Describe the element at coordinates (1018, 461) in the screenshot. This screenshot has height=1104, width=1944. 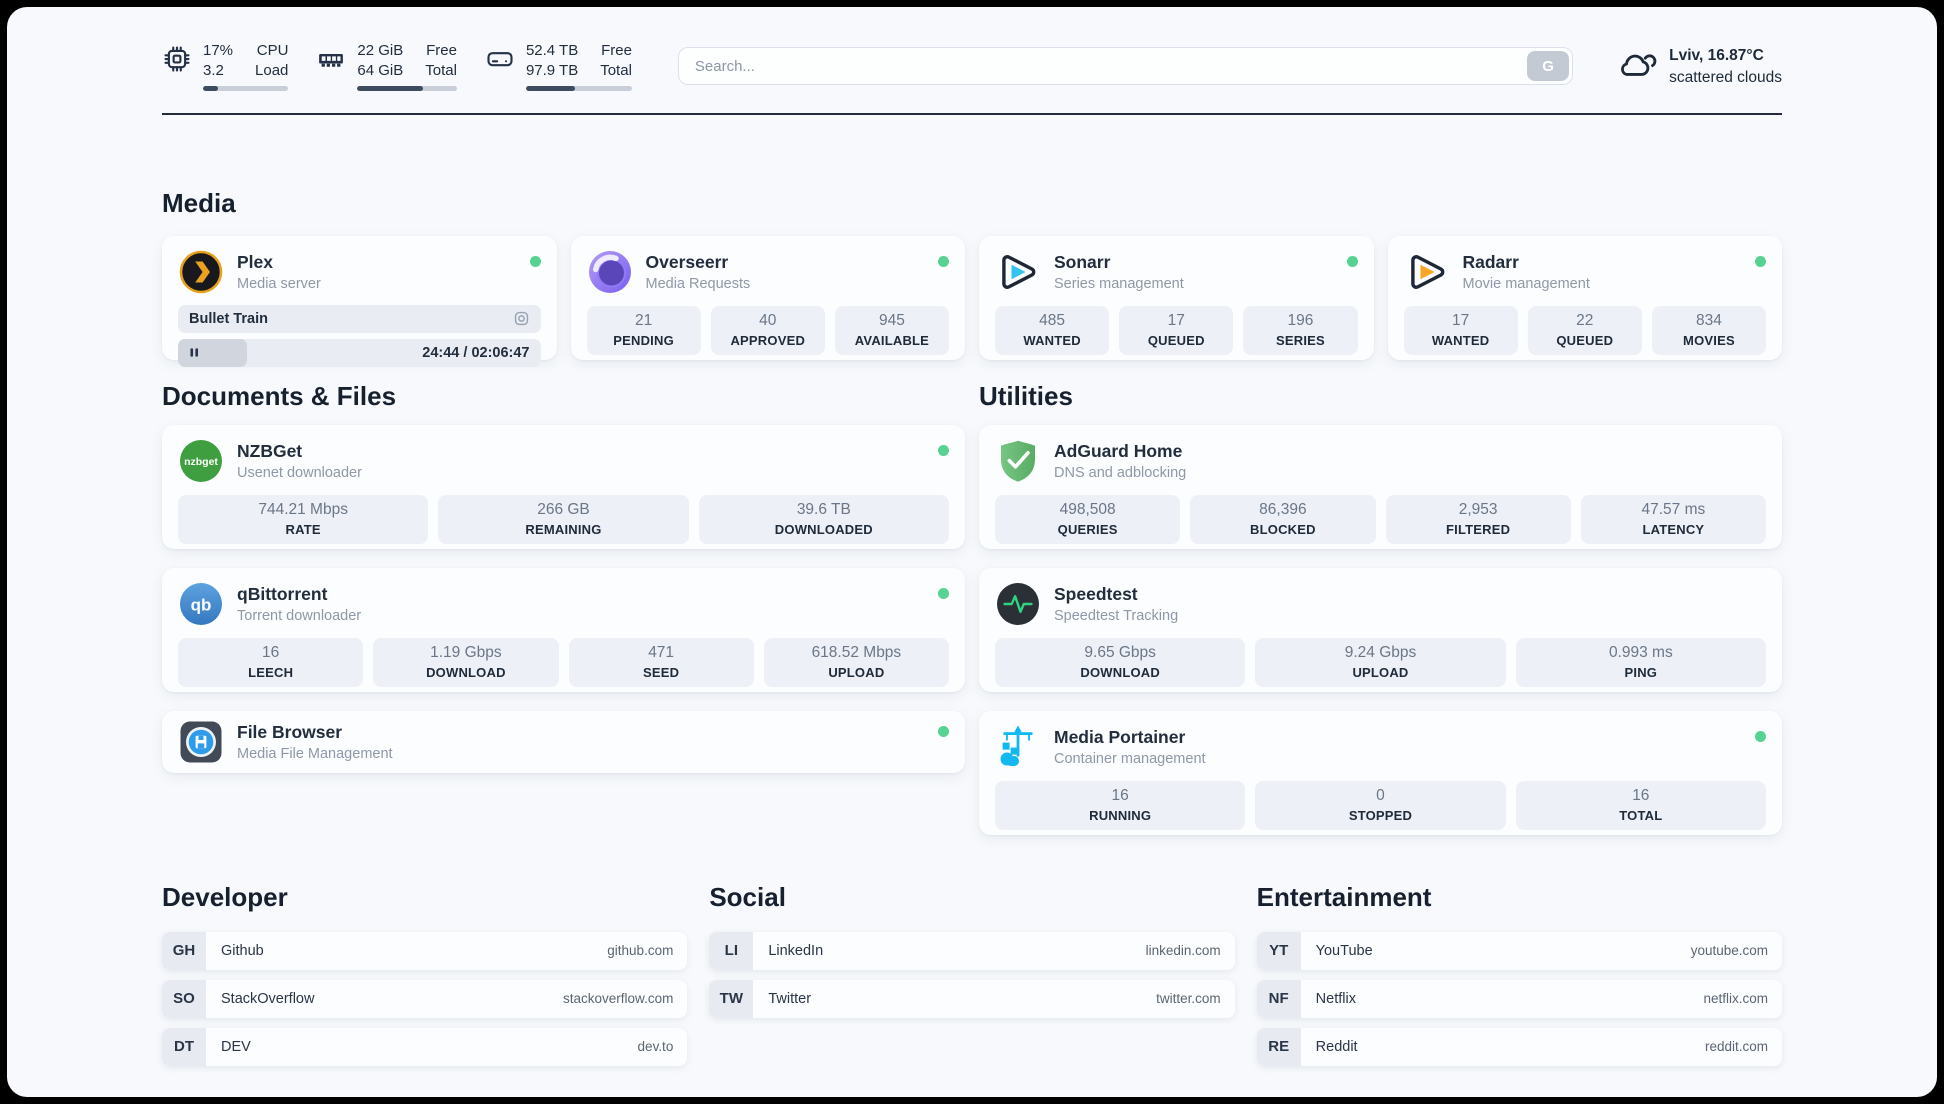
I see `adguard-icon` at that location.